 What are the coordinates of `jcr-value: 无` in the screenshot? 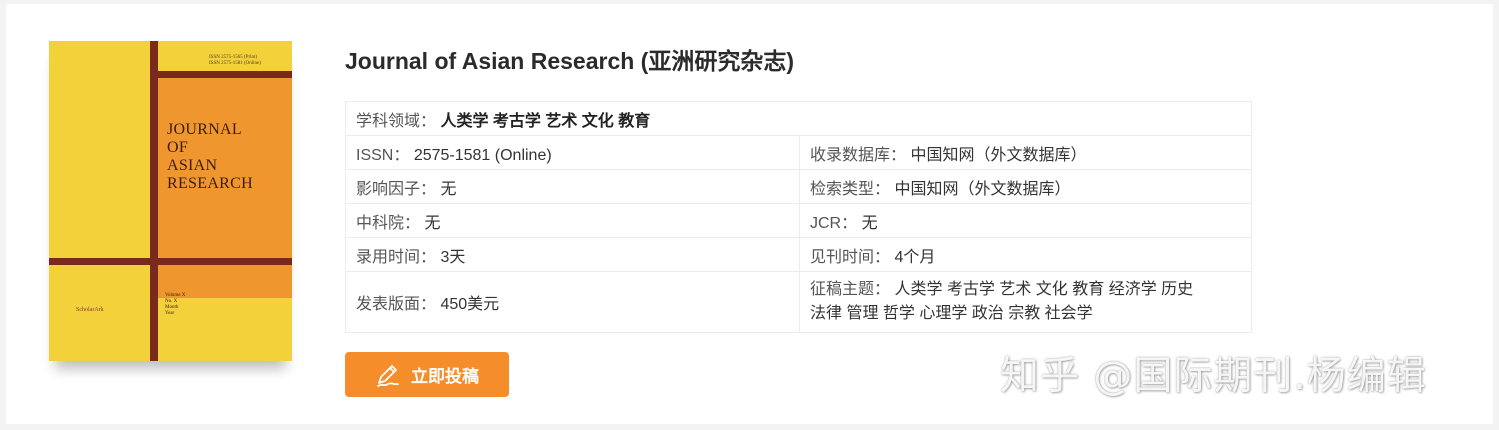 It's located at (869, 223).